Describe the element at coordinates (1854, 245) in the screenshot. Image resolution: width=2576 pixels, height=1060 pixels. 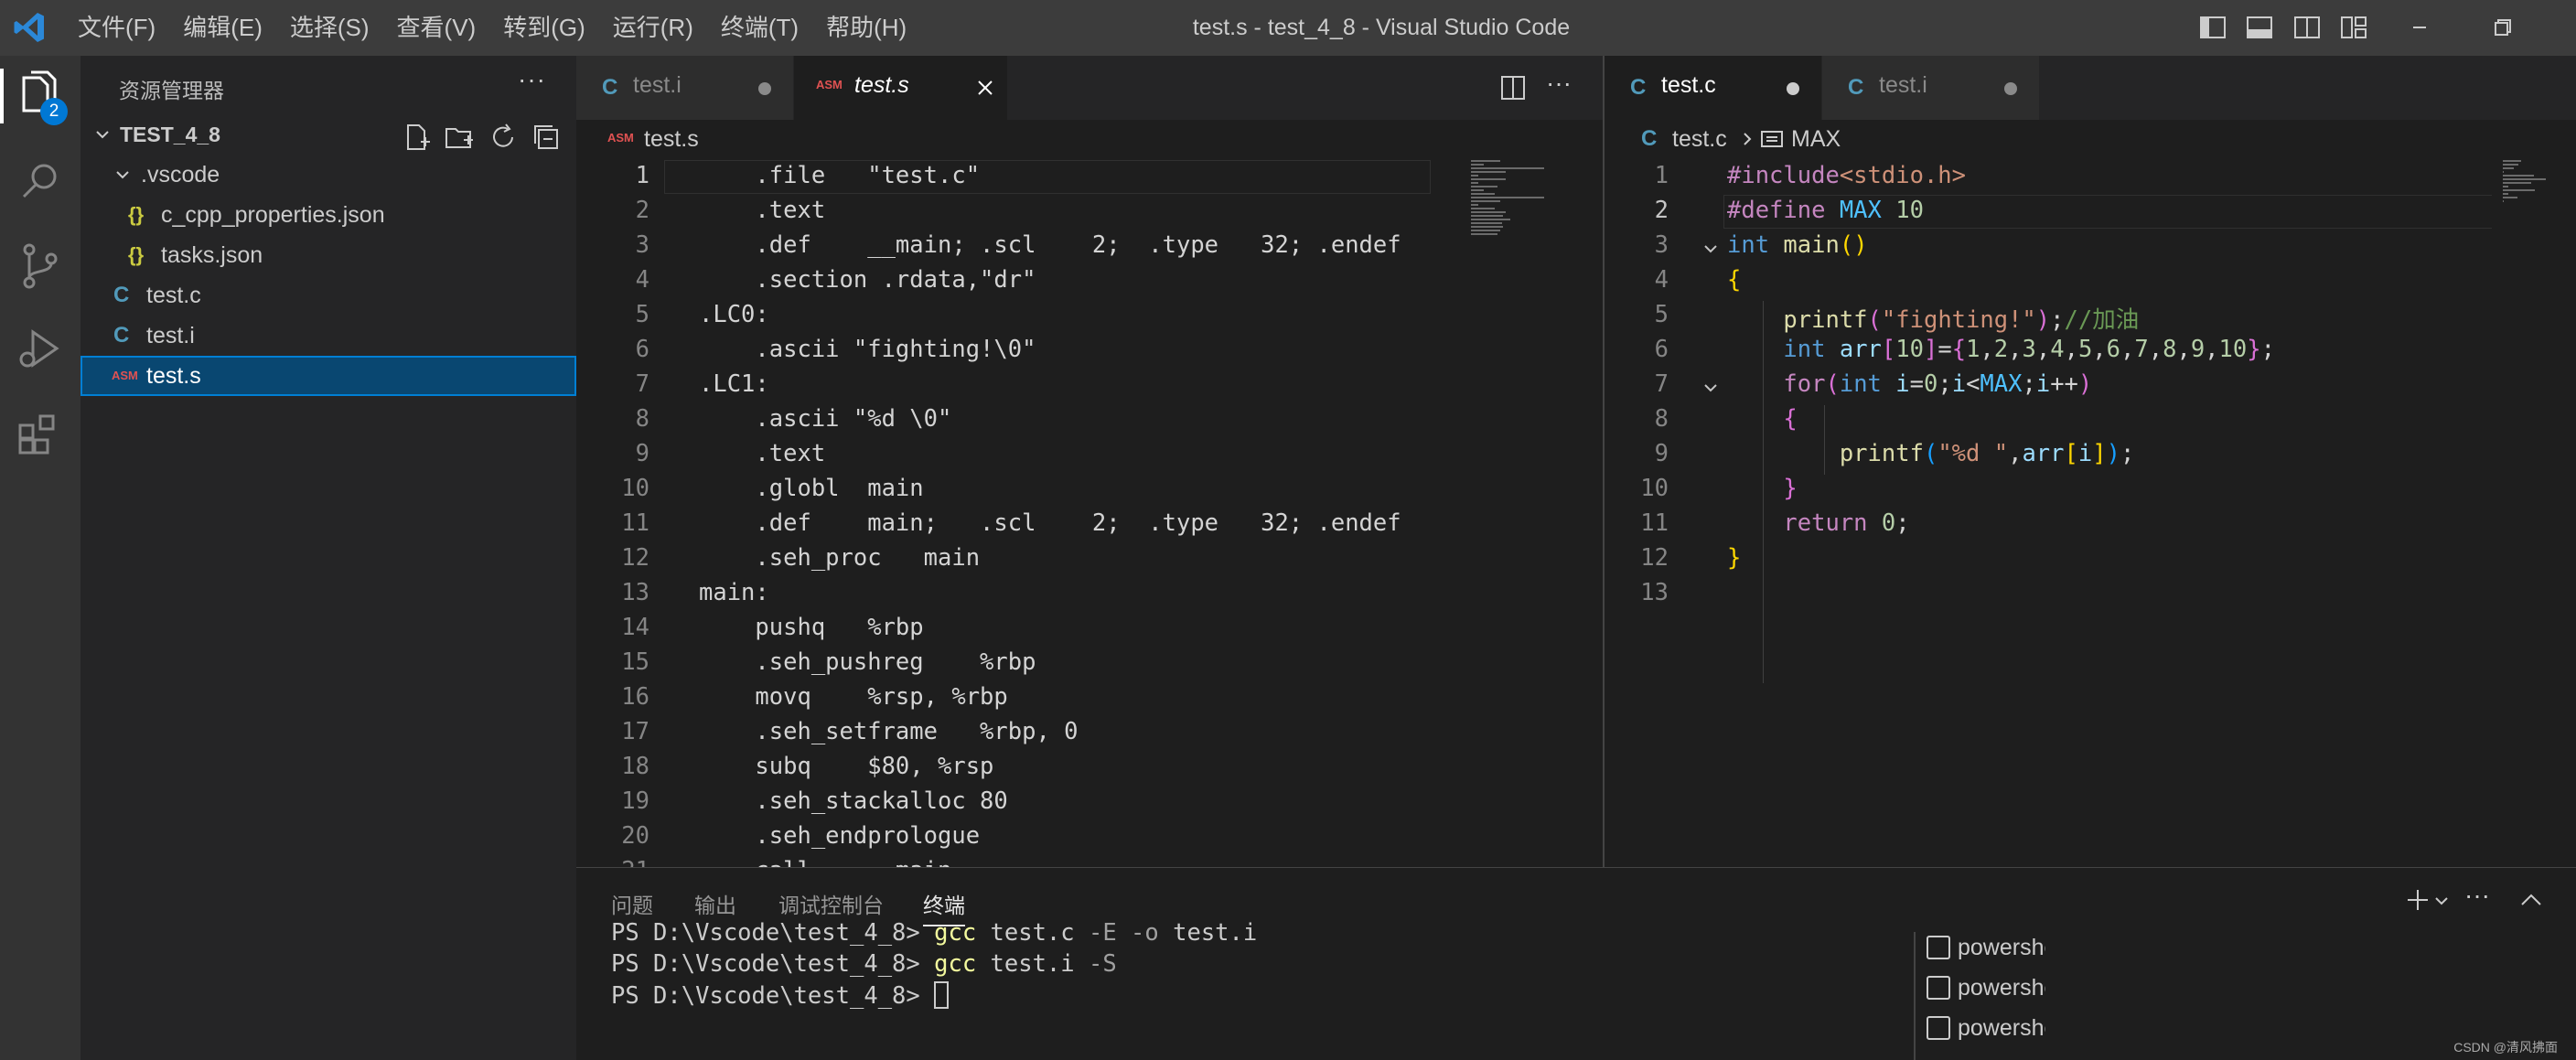
I see `code-token: ()` at that location.